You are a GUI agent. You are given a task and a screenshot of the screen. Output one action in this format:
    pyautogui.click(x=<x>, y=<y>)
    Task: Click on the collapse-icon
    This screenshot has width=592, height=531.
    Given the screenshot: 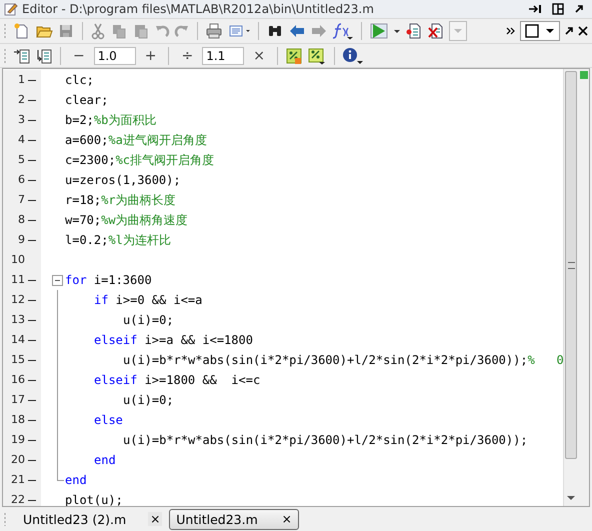 What is the action you would take?
    pyautogui.click(x=57, y=280)
    